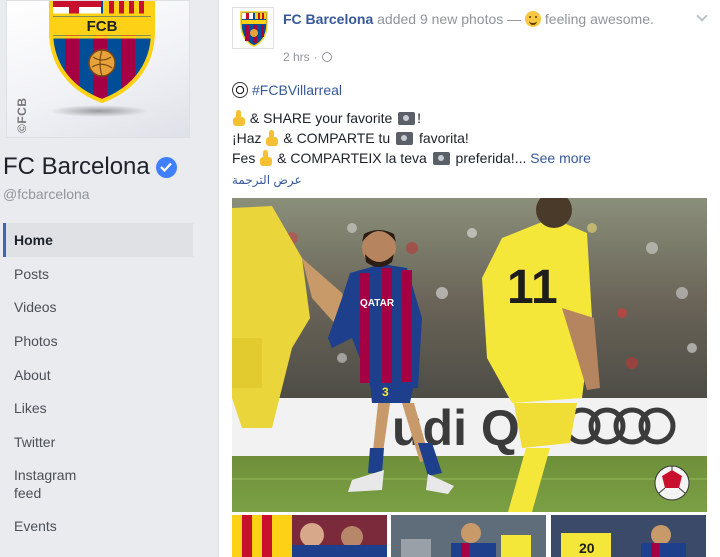  What do you see at coordinates (326, 57) in the screenshot?
I see `globe-privacy-icon` at bounding box center [326, 57].